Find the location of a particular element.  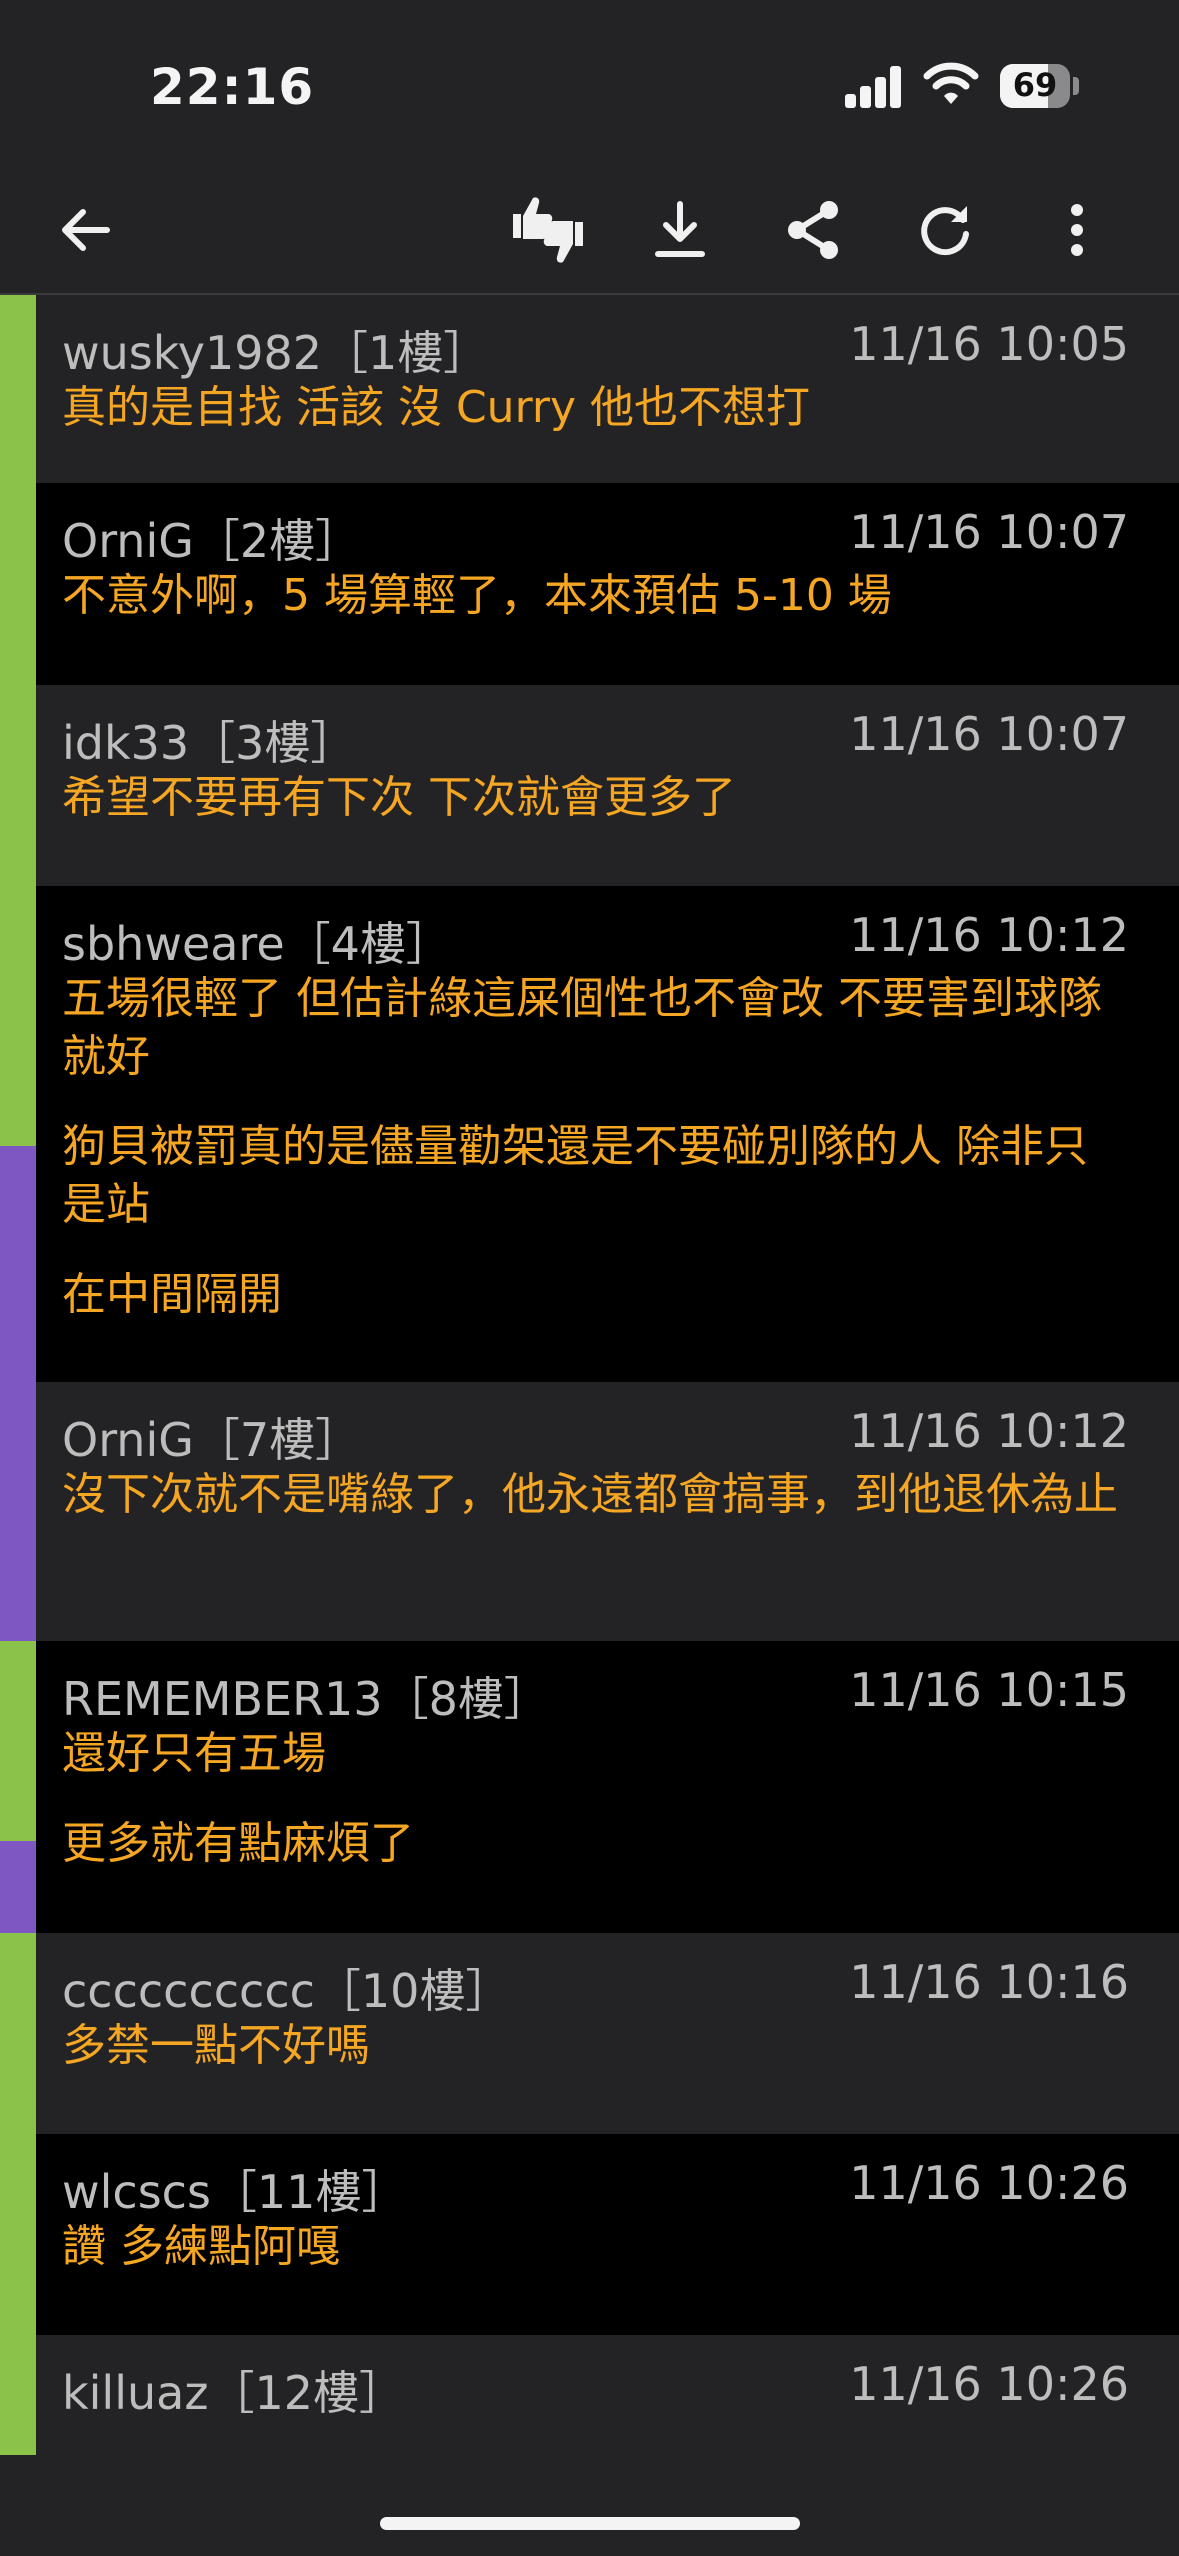

comment-author: killuaz［12樓］ is located at coordinates (233, 2390).